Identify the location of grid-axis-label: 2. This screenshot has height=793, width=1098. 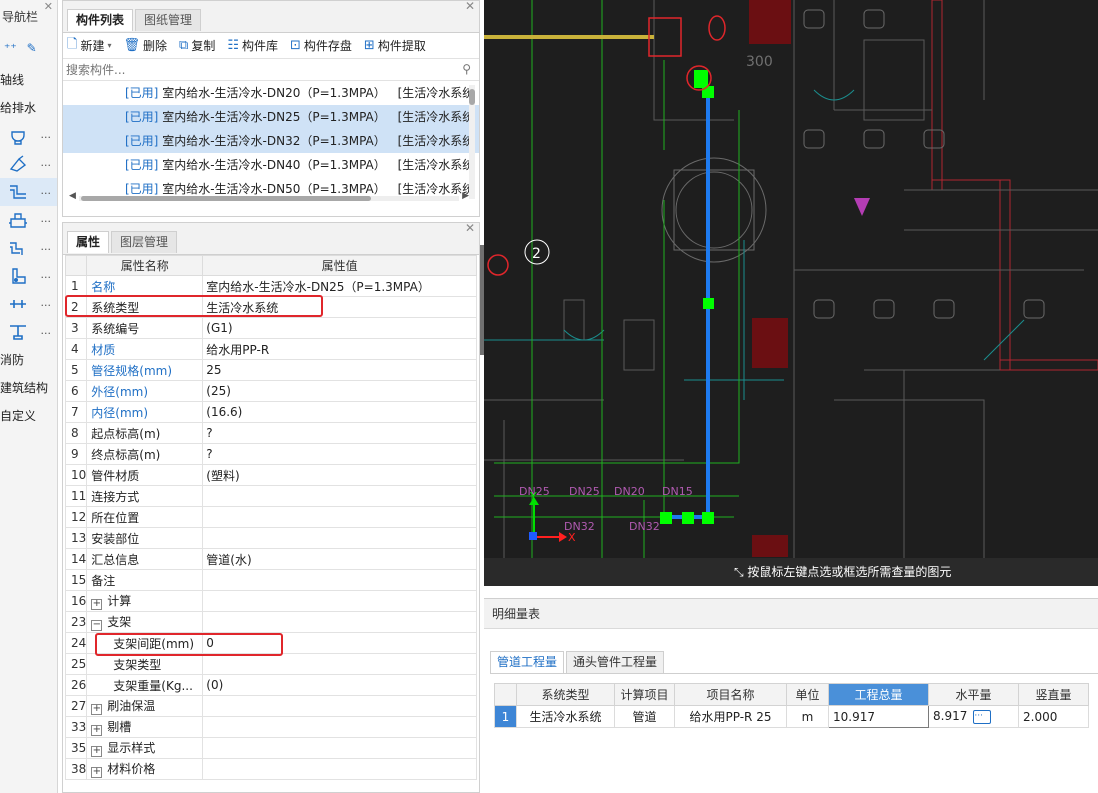
(536, 254).